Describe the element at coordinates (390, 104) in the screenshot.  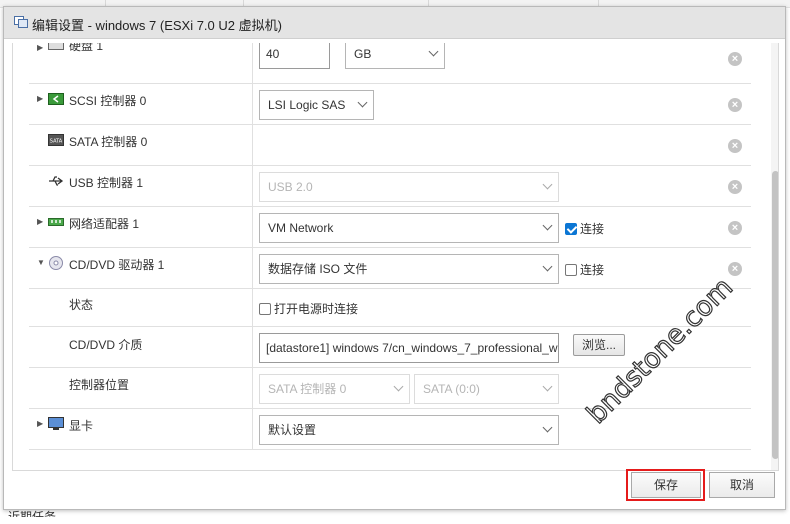
I see `scsi-controller-row: ▶ SCSI 控制器 0 LSI Logic SAS ×` at that location.